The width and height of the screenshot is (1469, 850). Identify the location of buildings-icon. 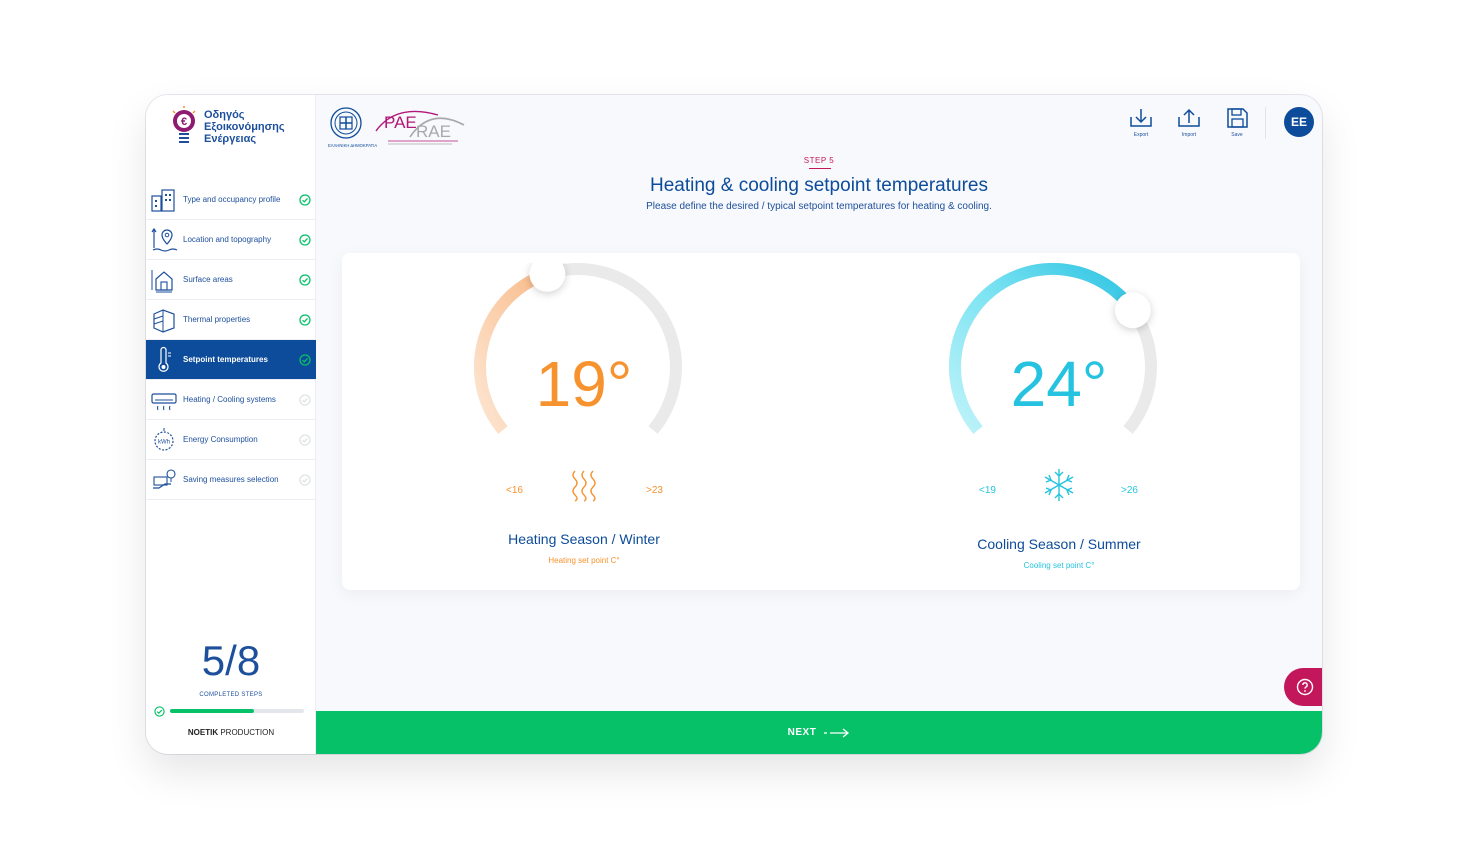
(163, 200).